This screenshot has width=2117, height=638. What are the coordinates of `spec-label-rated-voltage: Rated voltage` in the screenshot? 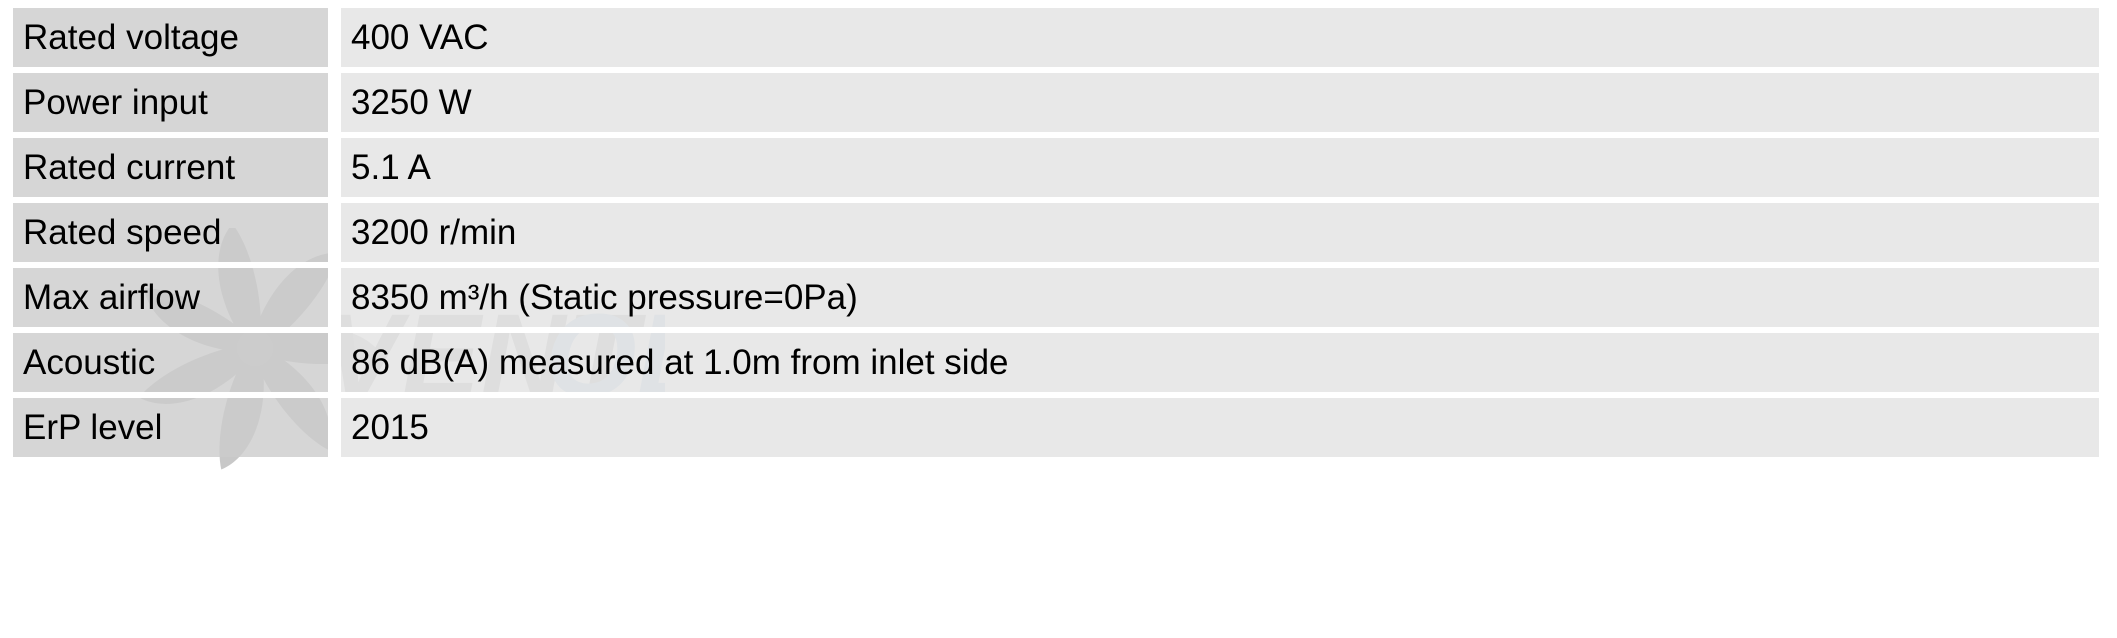 It's located at (177, 40).